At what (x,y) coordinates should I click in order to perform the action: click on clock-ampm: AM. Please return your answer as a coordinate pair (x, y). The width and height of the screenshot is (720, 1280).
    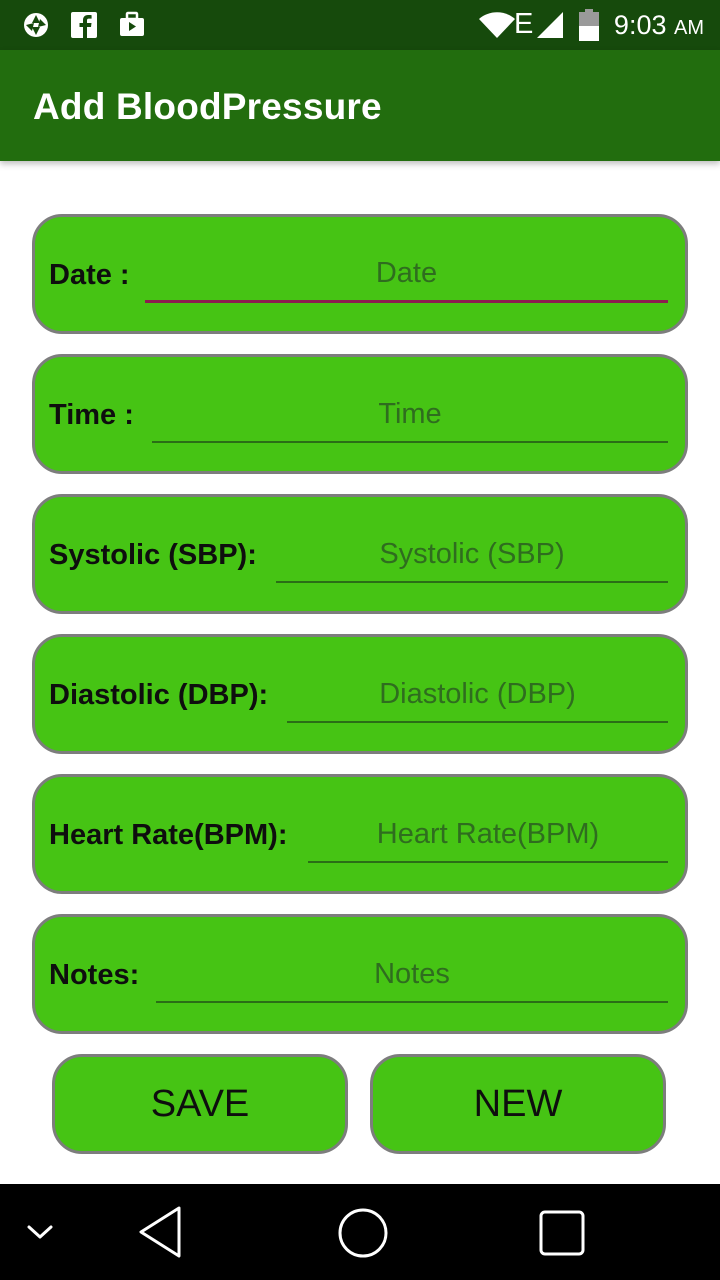
    Looking at the image, I should click on (689, 28).